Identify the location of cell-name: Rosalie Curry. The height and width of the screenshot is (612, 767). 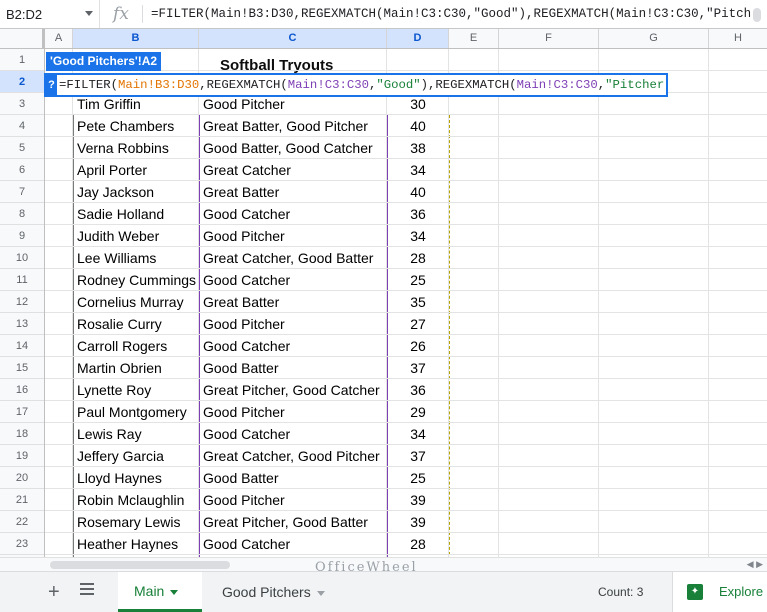
(136, 324).